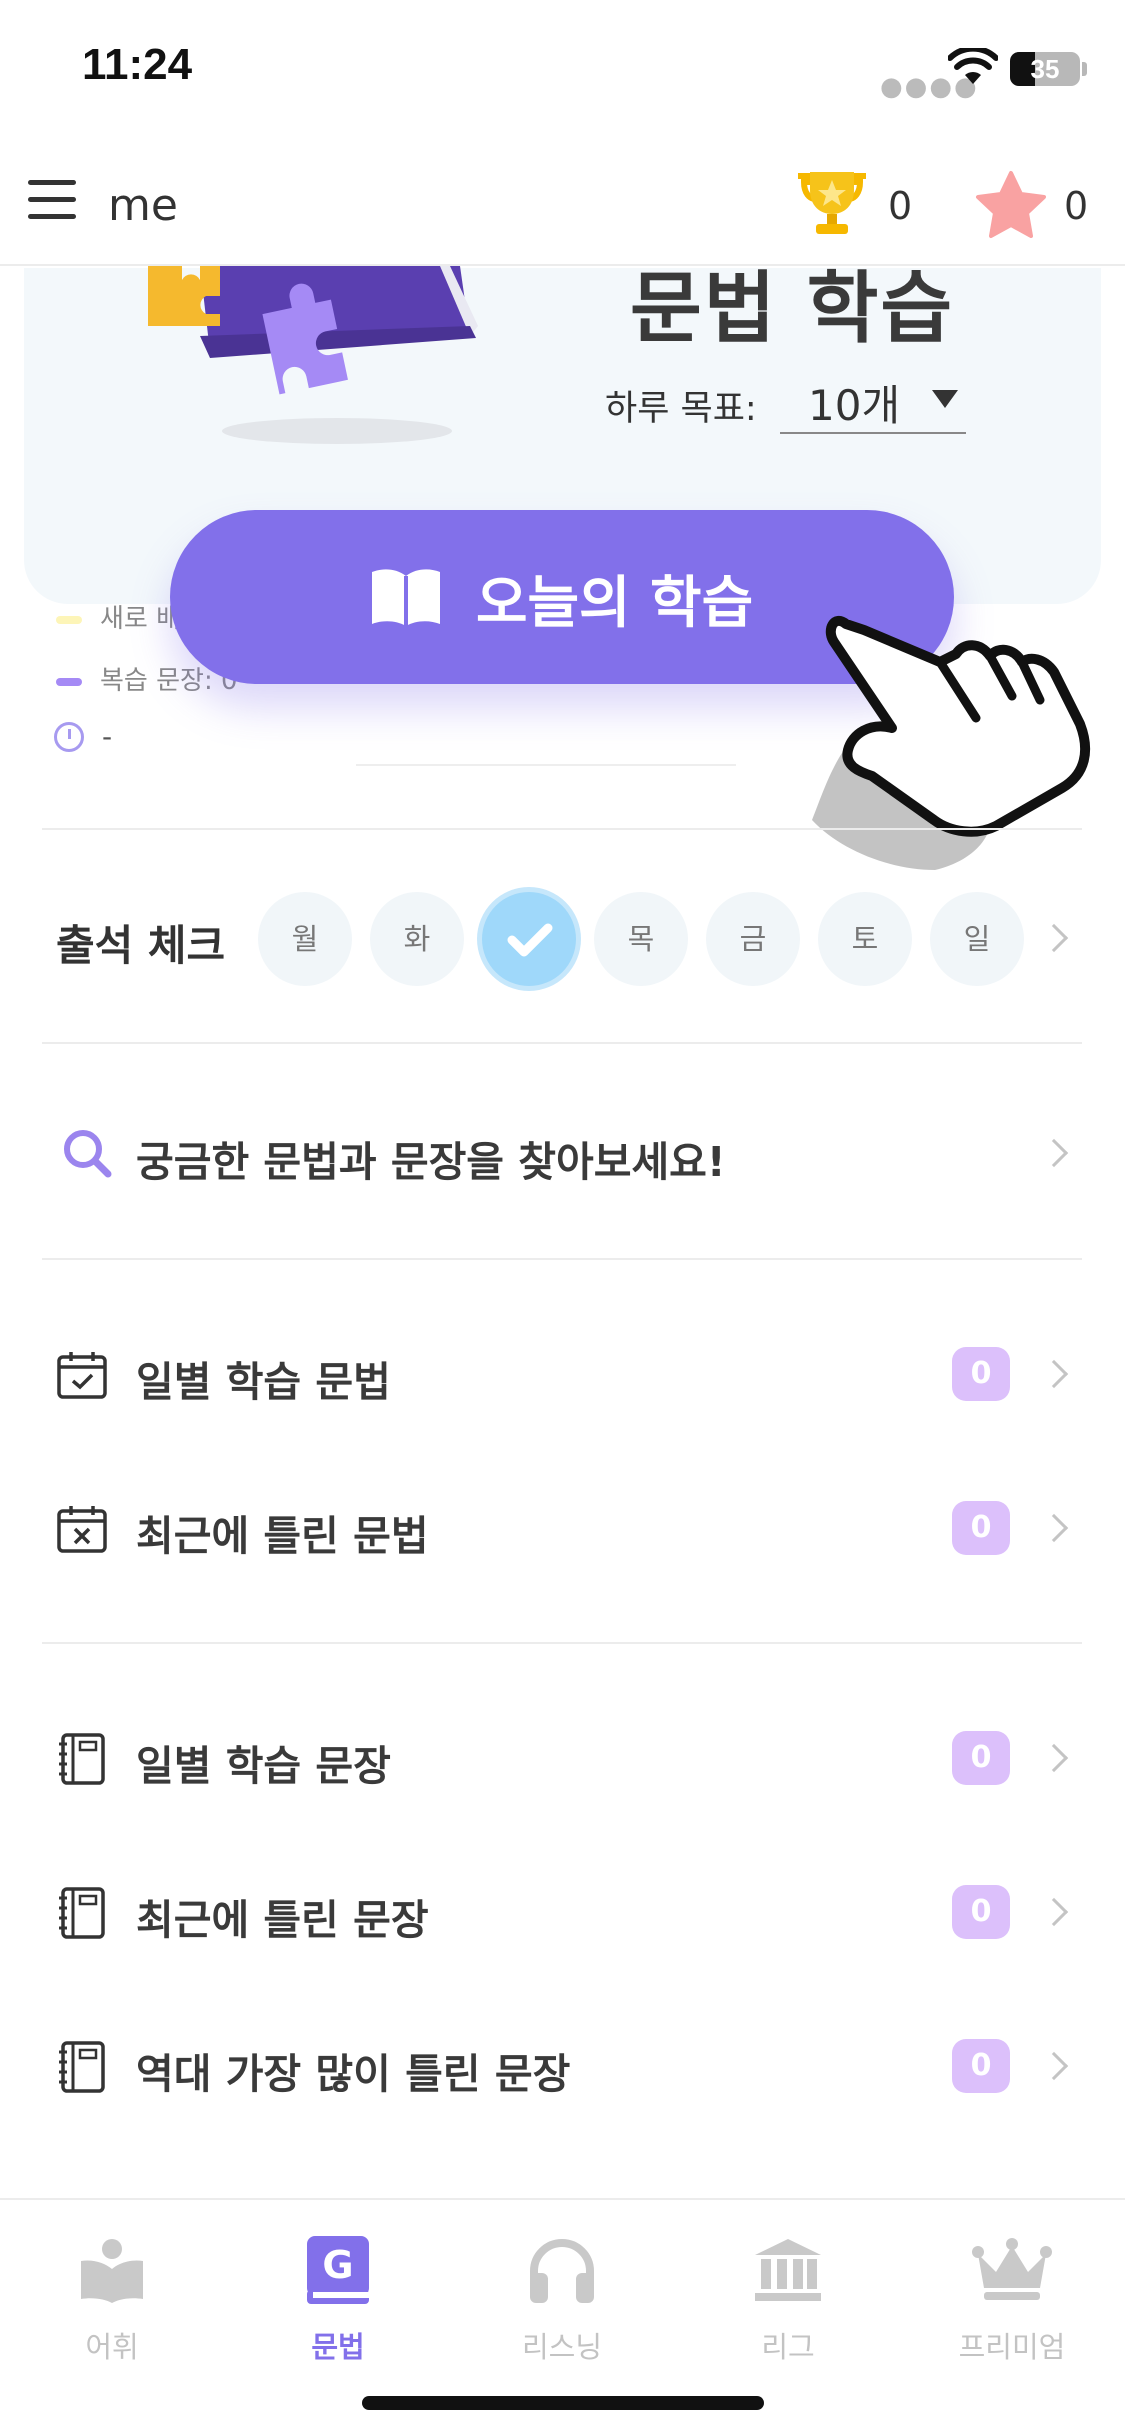  What do you see at coordinates (137, 64) in the screenshot?
I see `status-time: 11:24` at bounding box center [137, 64].